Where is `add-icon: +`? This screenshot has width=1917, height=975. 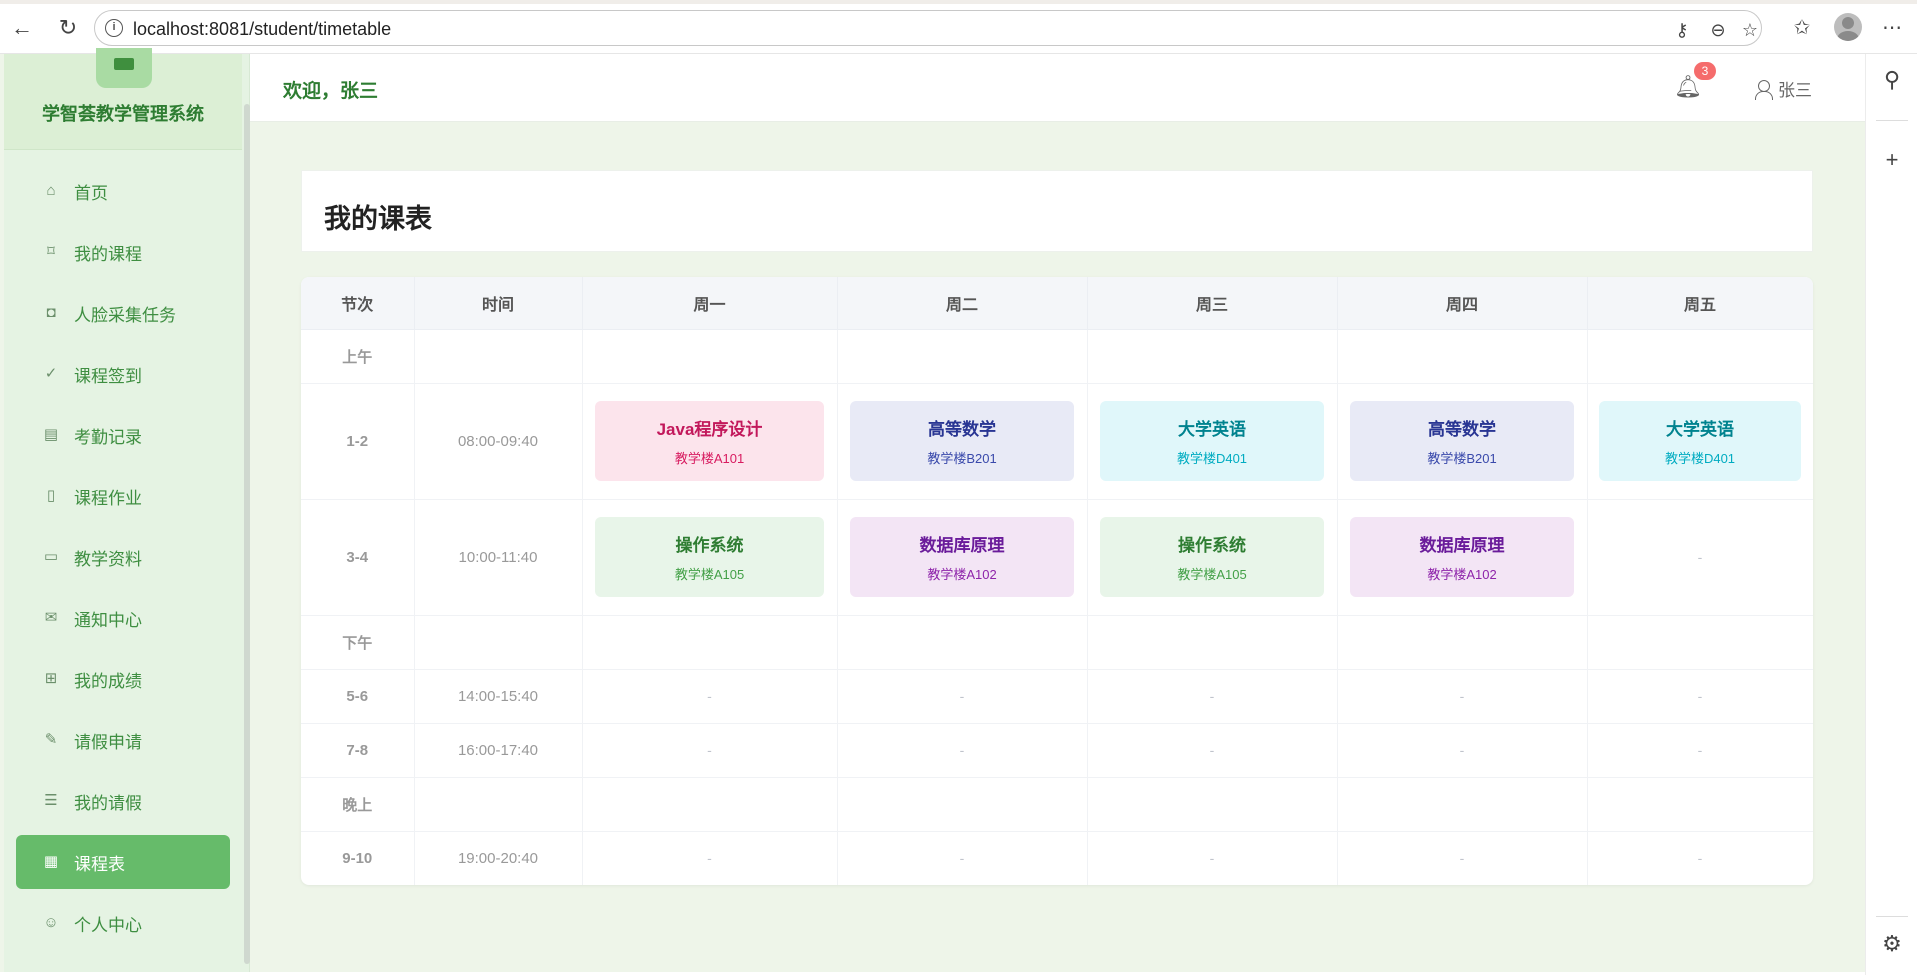 add-icon: + is located at coordinates (1892, 160).